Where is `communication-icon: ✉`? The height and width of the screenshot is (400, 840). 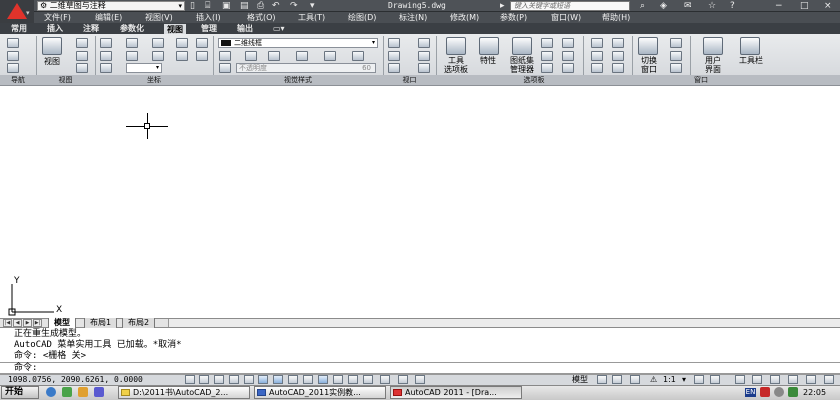 communication-icon: ✉ is located at coordinates (688, 6).